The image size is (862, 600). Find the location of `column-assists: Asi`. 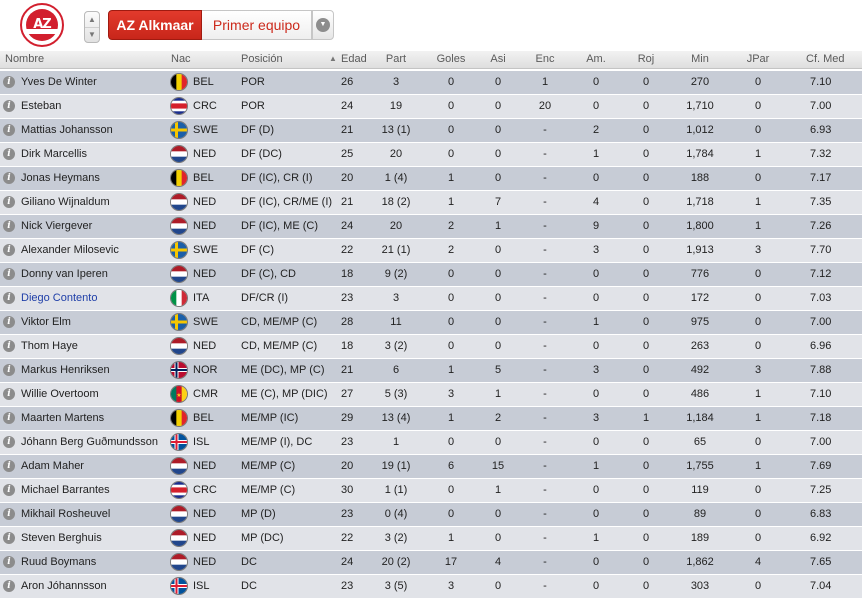

column-assists: Asi is located at coordinates (498, 60).